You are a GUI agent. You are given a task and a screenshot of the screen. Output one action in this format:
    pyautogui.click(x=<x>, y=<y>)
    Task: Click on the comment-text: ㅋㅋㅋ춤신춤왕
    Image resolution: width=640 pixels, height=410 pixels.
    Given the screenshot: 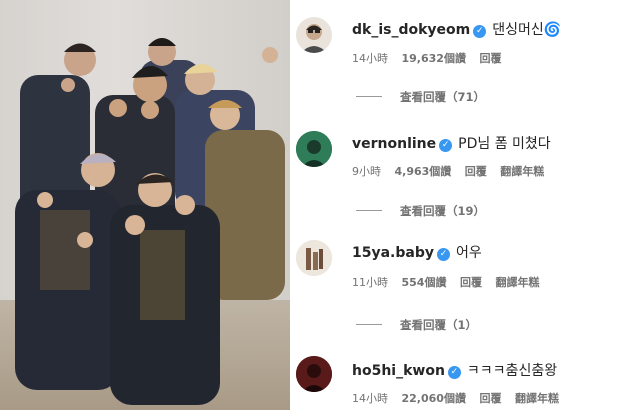 What is the action you would take?
    pyautogui.click(x=512, y=371)
    